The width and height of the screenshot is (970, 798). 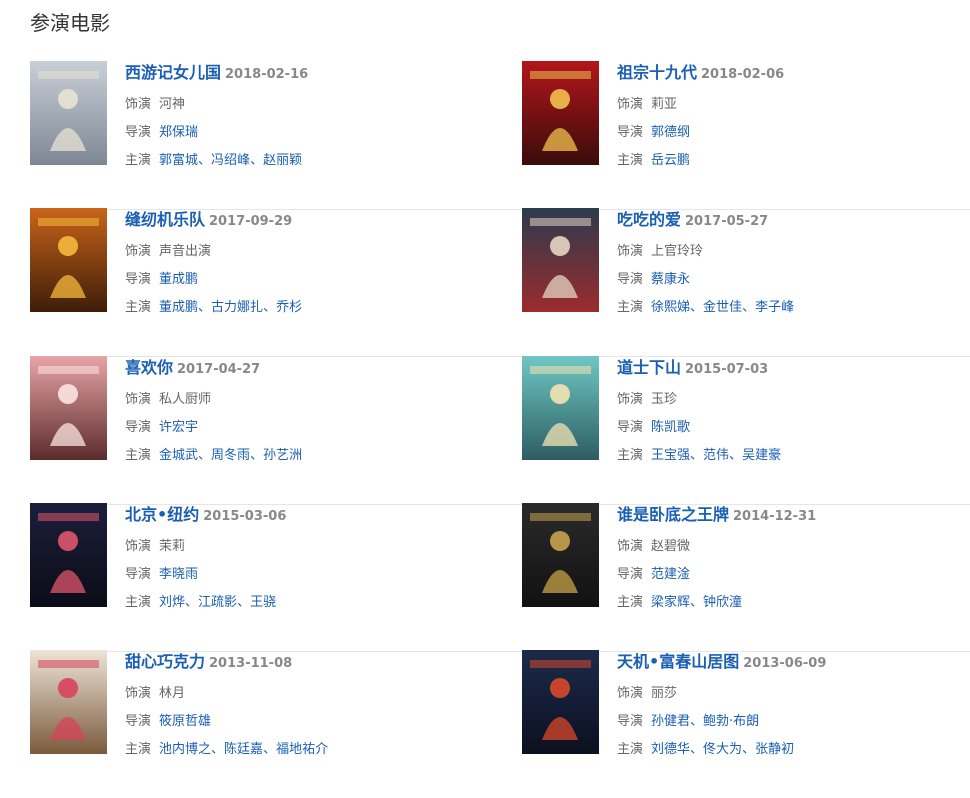 I want to click on actor-link: 周冬雨, so click(x=230, y=455).